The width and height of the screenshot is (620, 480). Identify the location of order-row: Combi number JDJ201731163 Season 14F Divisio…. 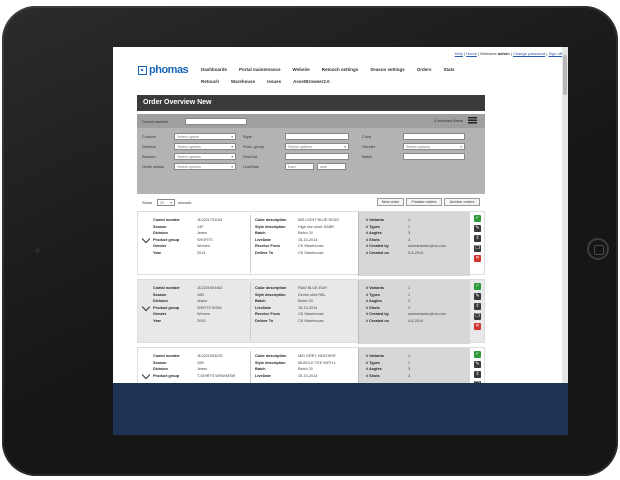
(311, 243).